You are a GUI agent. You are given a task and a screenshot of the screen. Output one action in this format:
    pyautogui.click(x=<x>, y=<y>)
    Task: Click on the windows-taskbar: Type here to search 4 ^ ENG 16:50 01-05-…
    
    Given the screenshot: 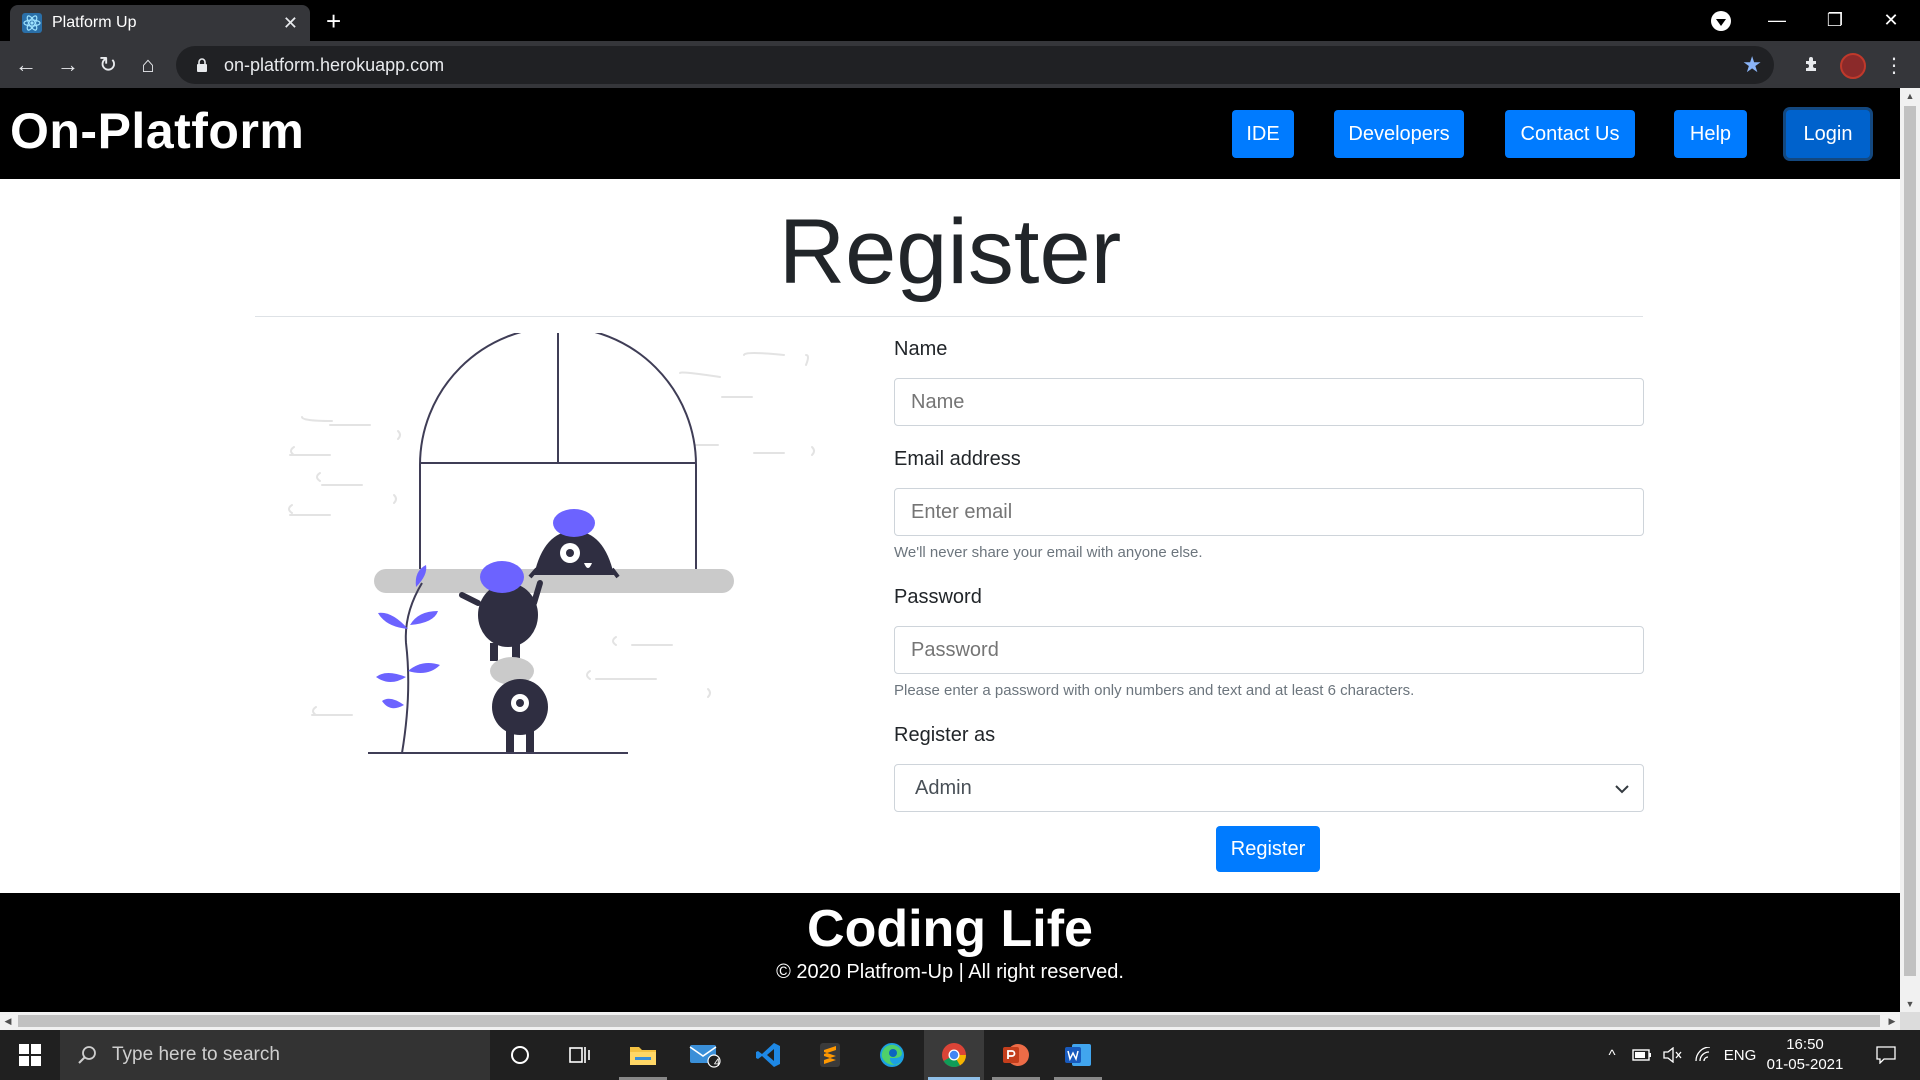 What is the action you would take?
    pyautogui.click(x=960, y=1055)
    